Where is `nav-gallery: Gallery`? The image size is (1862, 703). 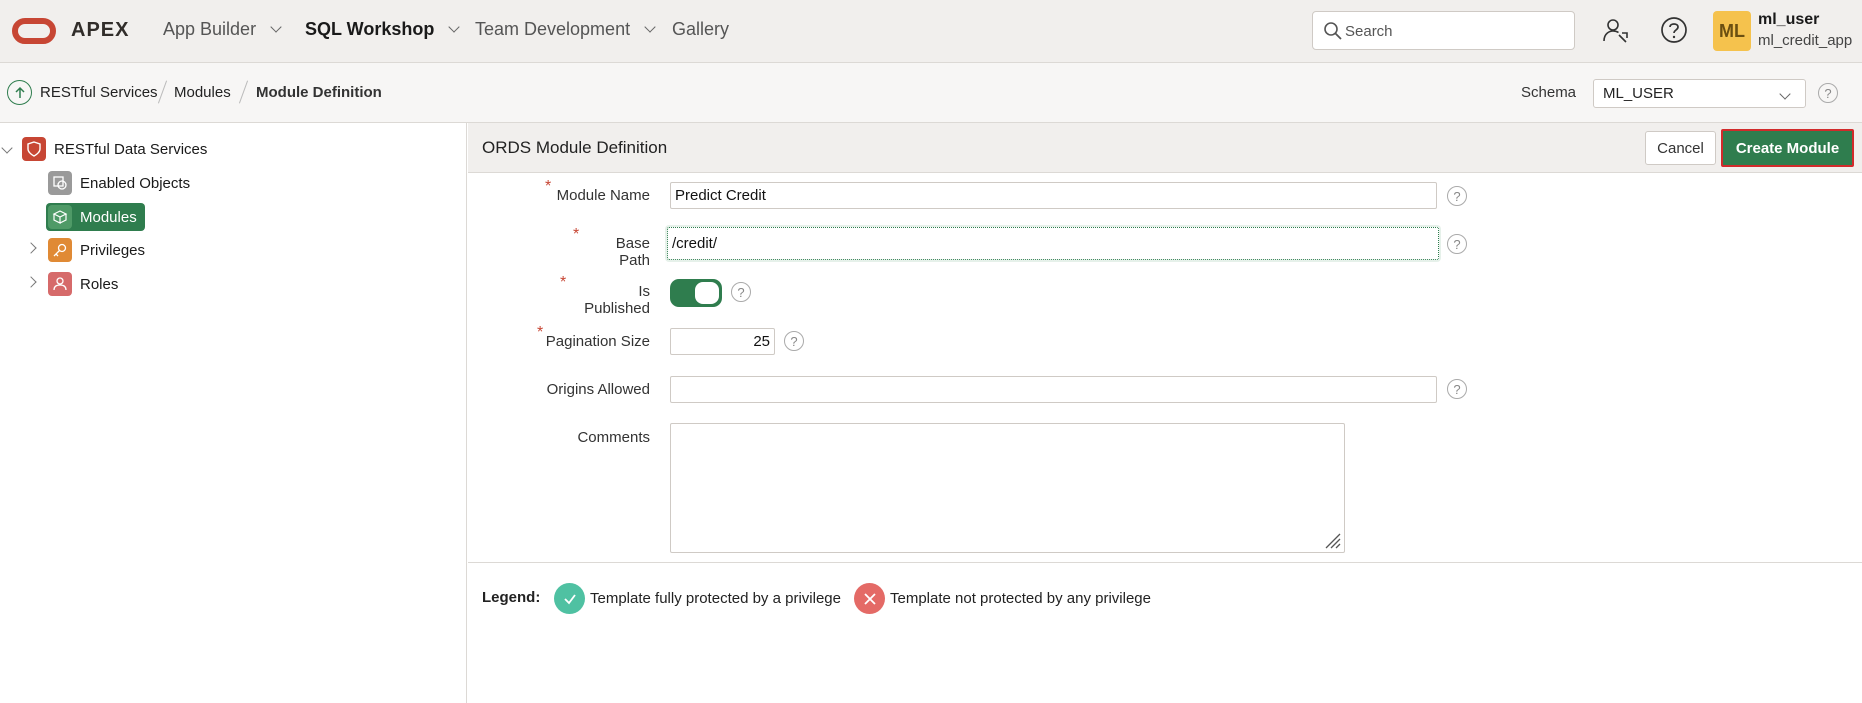 nav-gallery: Gallery is located at coordinates (700, 29).